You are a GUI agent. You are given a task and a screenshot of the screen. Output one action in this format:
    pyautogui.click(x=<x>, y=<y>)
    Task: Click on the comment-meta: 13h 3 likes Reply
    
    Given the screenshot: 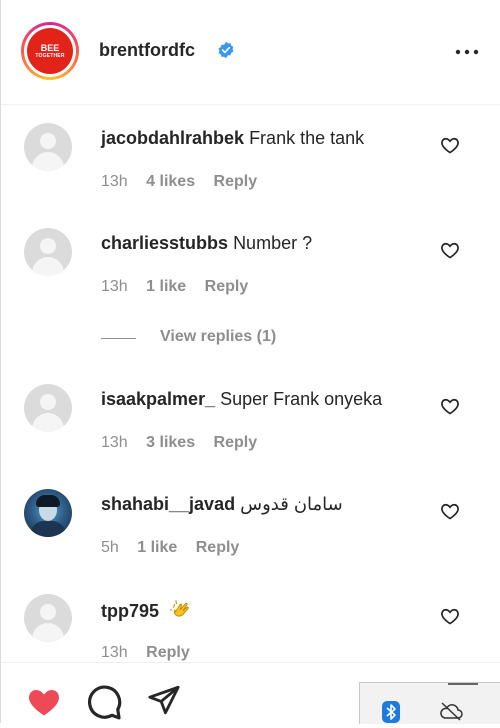 What is the action you would take?
    pyautogui.click(x=186, y=443)
    